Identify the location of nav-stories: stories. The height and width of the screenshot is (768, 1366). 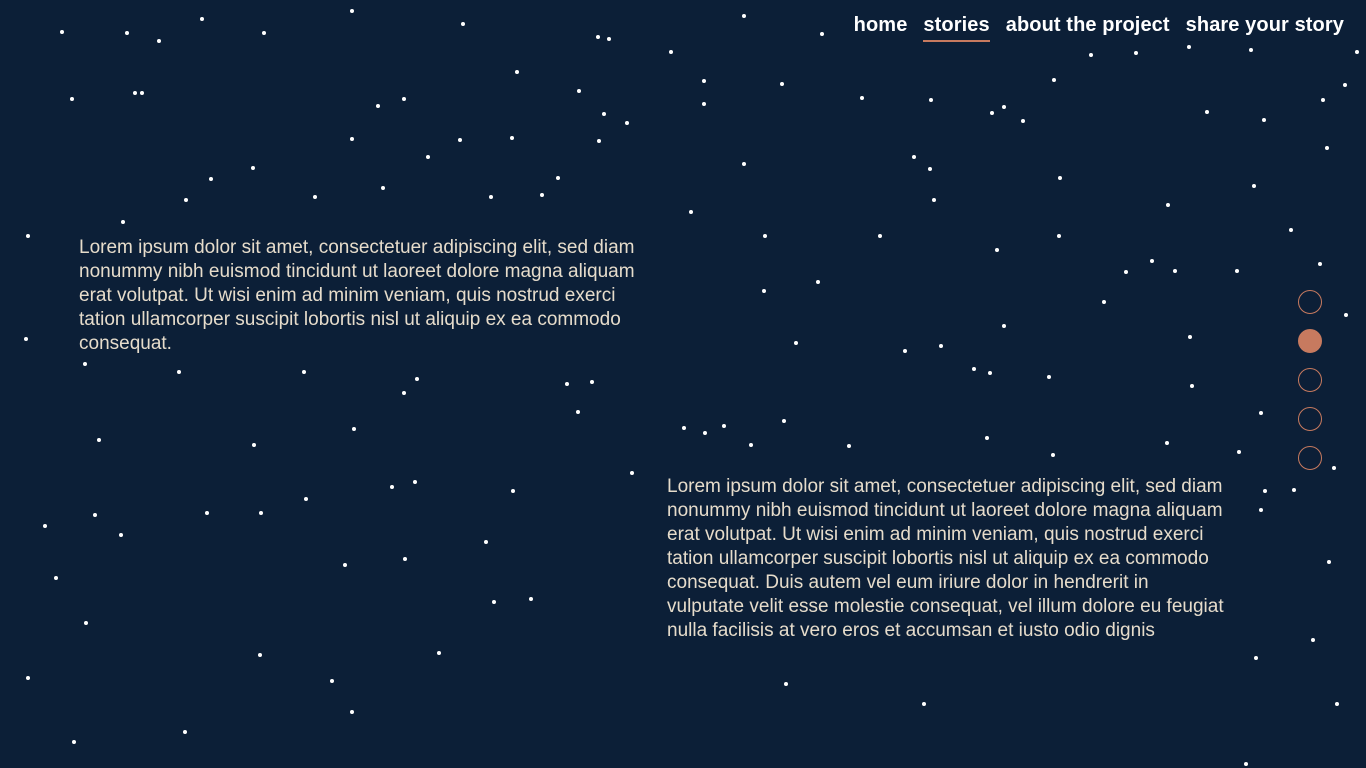
(956, 28).